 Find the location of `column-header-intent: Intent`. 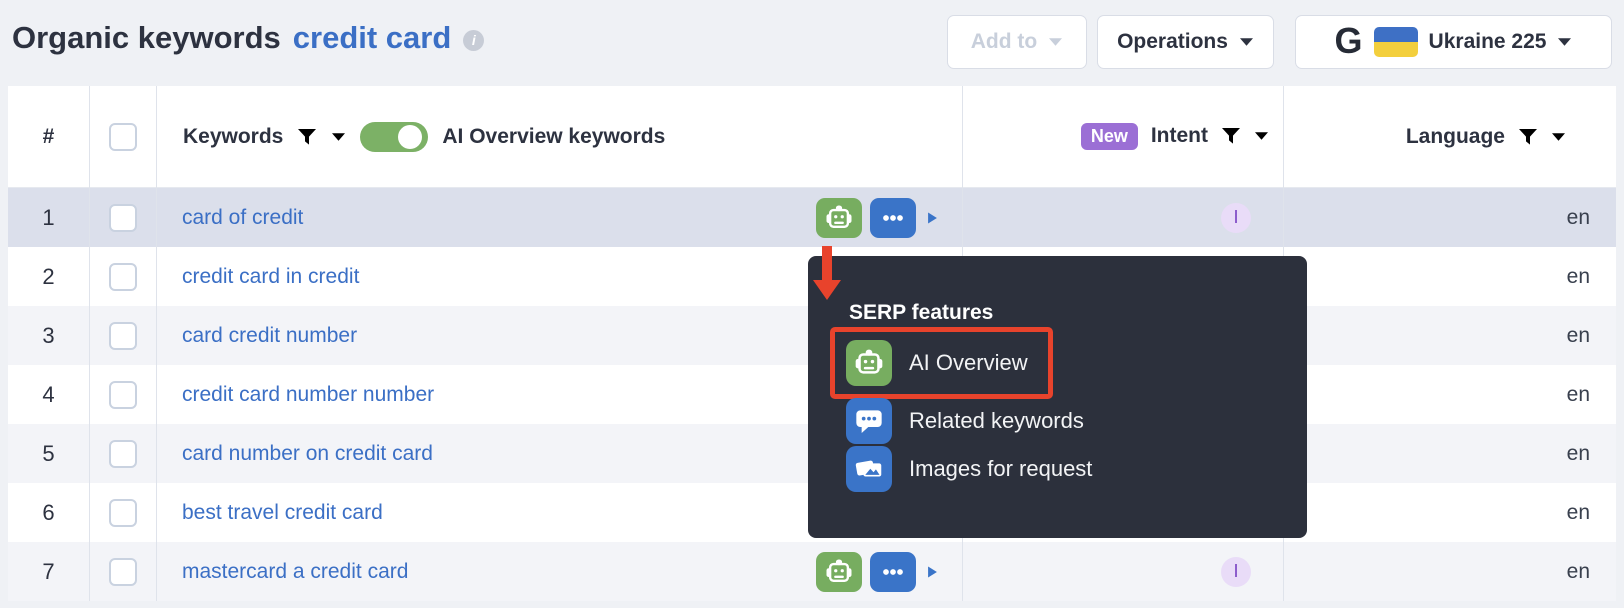

column-header-intent: Intent is located at coordinates (1179, 136).